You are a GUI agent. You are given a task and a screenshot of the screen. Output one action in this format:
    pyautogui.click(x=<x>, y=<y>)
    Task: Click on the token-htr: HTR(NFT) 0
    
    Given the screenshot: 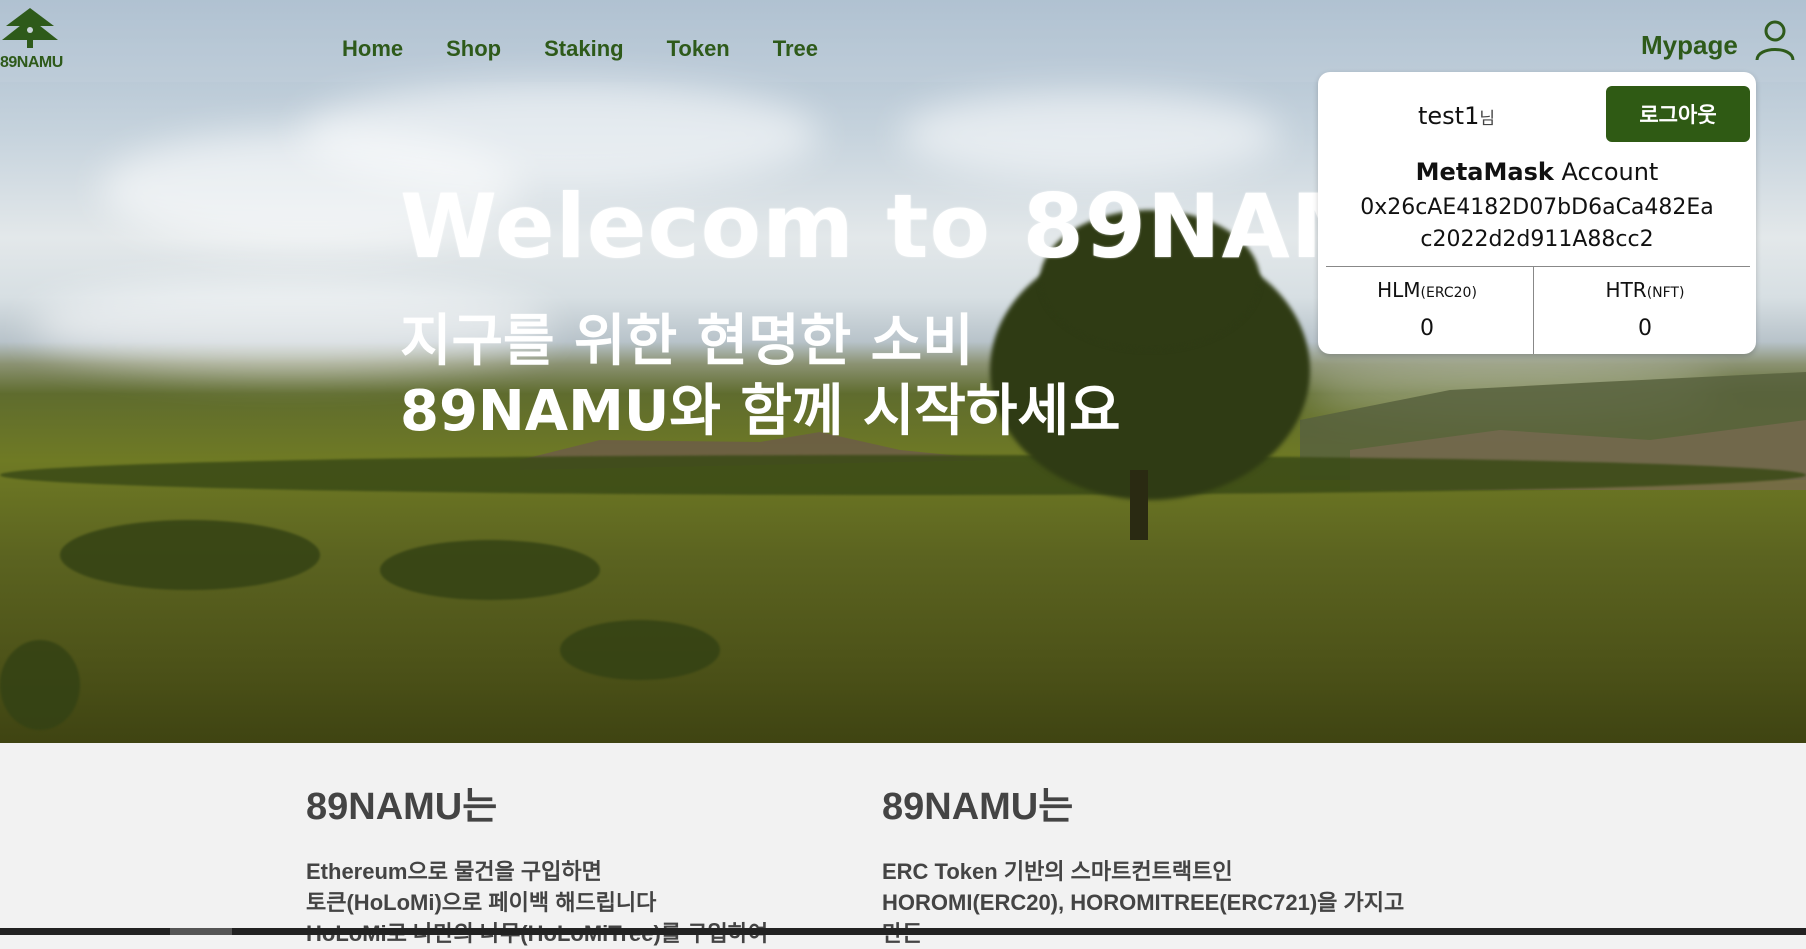 What is the action you would take?
    pyautogui.click(x=1645, y=309)
    